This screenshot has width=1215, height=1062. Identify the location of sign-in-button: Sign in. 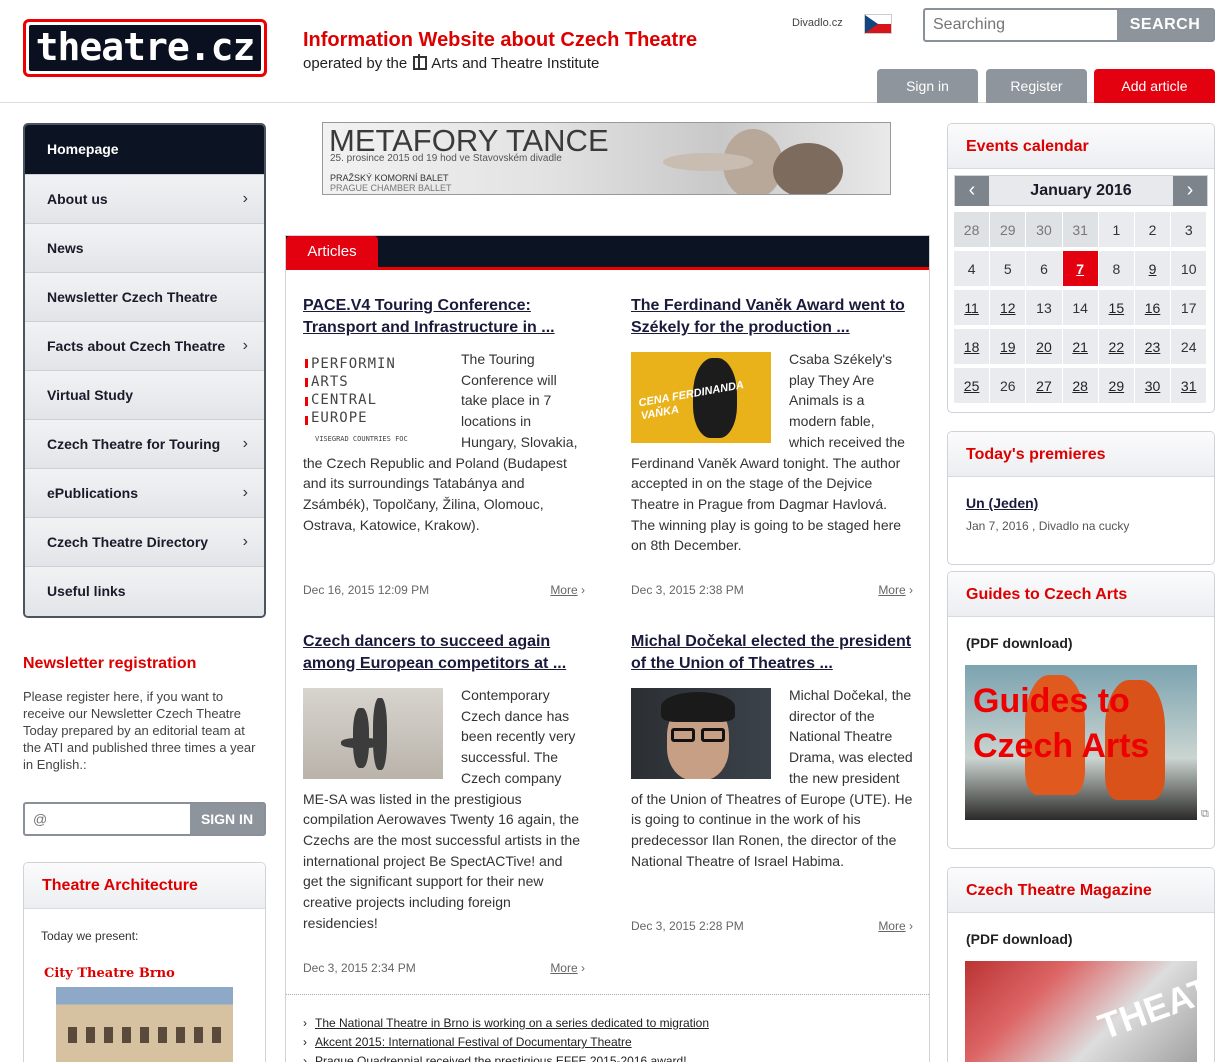
(927, 86).